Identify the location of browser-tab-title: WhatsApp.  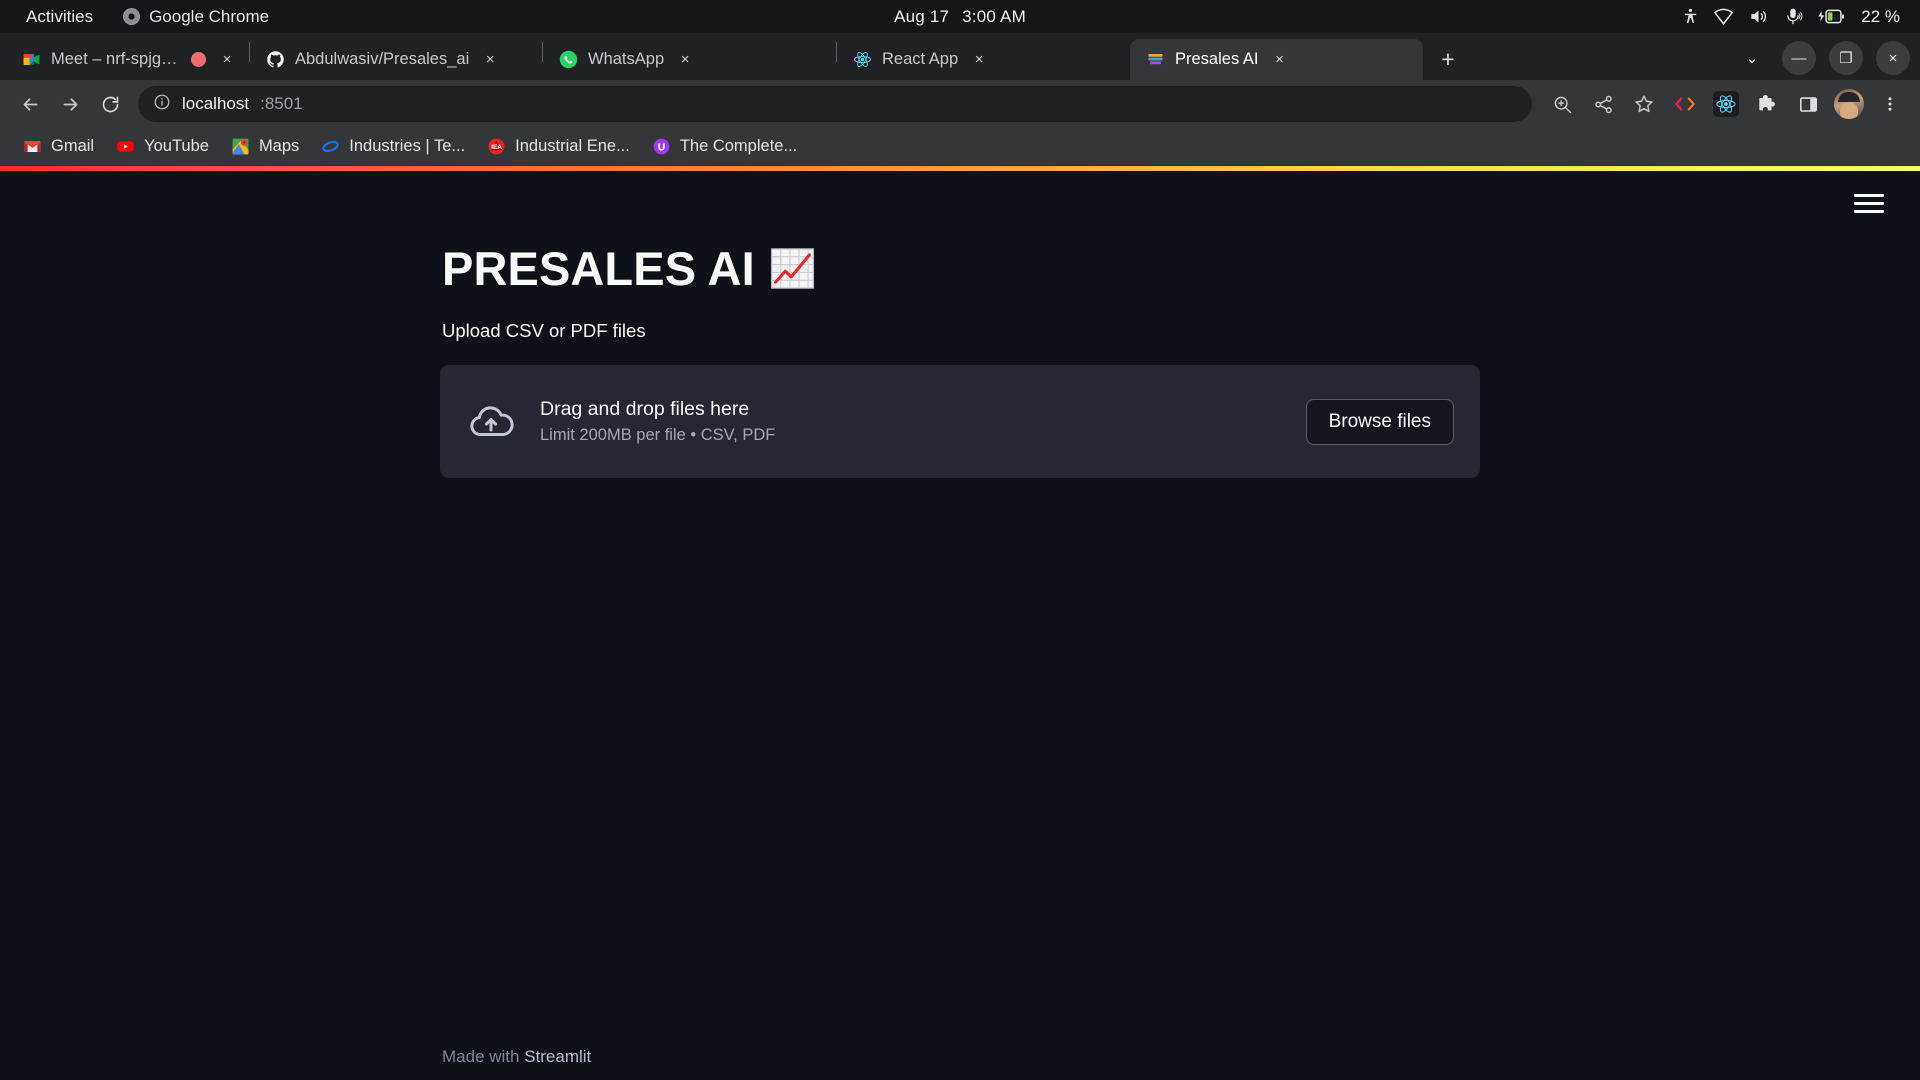
(626, 59).